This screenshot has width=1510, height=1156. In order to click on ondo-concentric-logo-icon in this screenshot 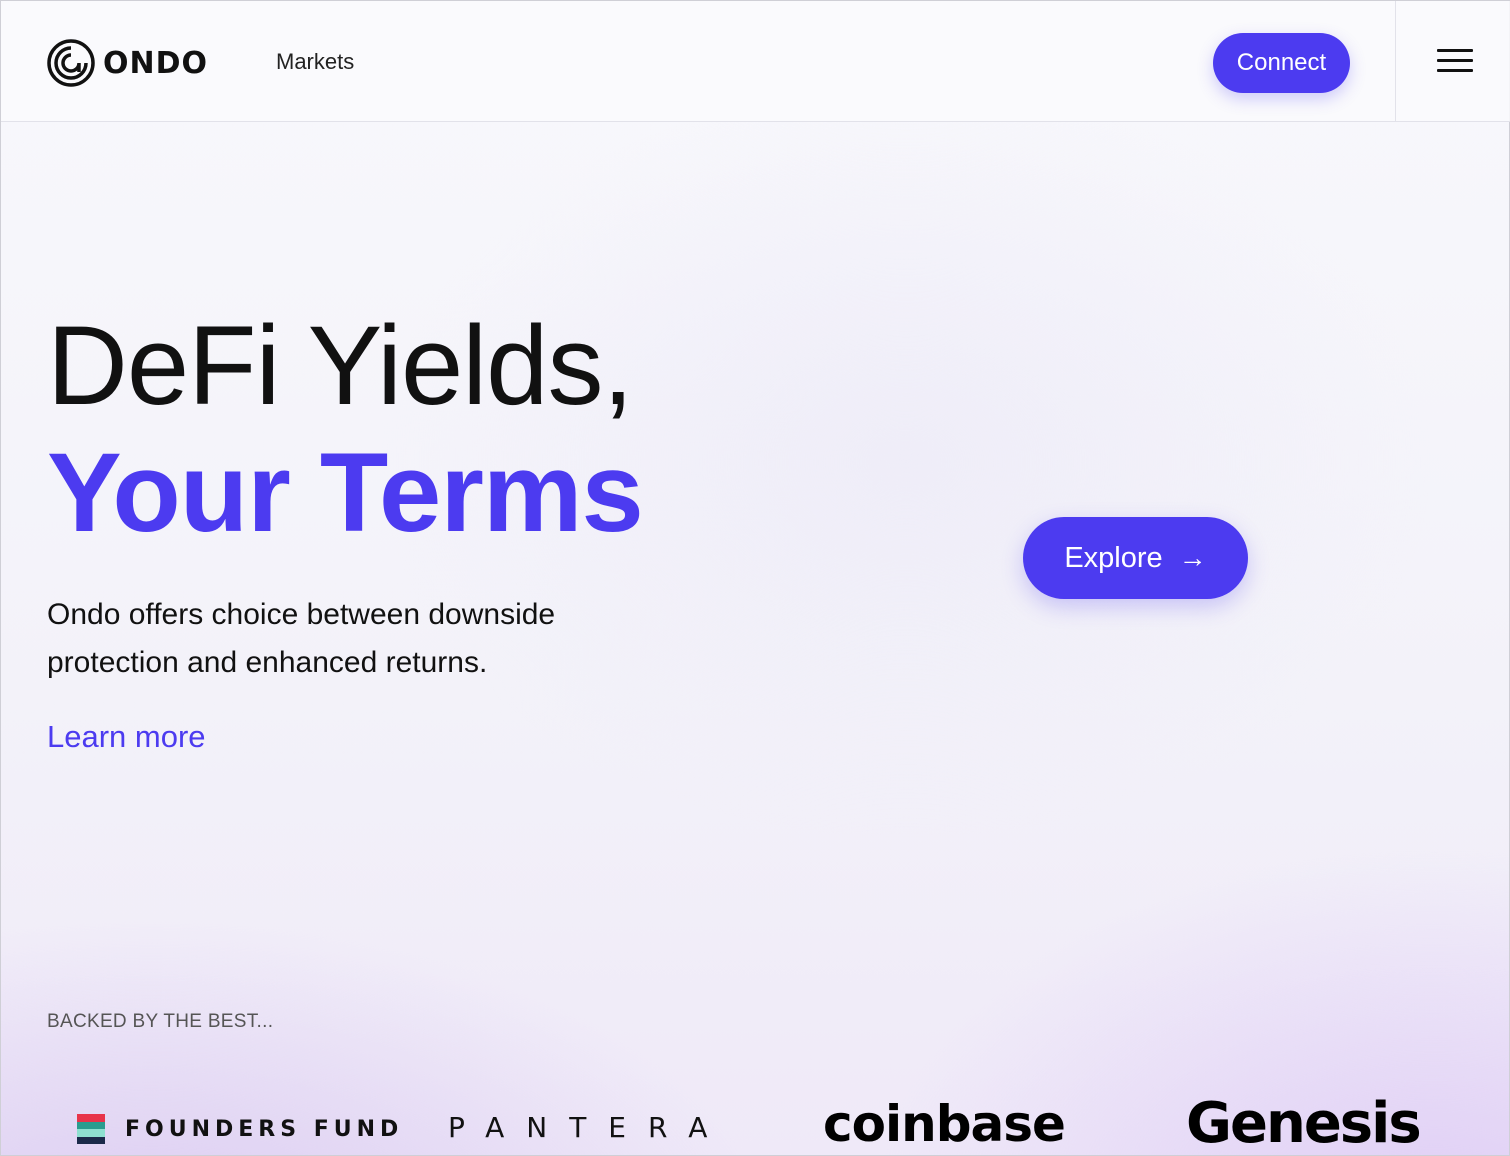, I will do `click(71, 63)`.